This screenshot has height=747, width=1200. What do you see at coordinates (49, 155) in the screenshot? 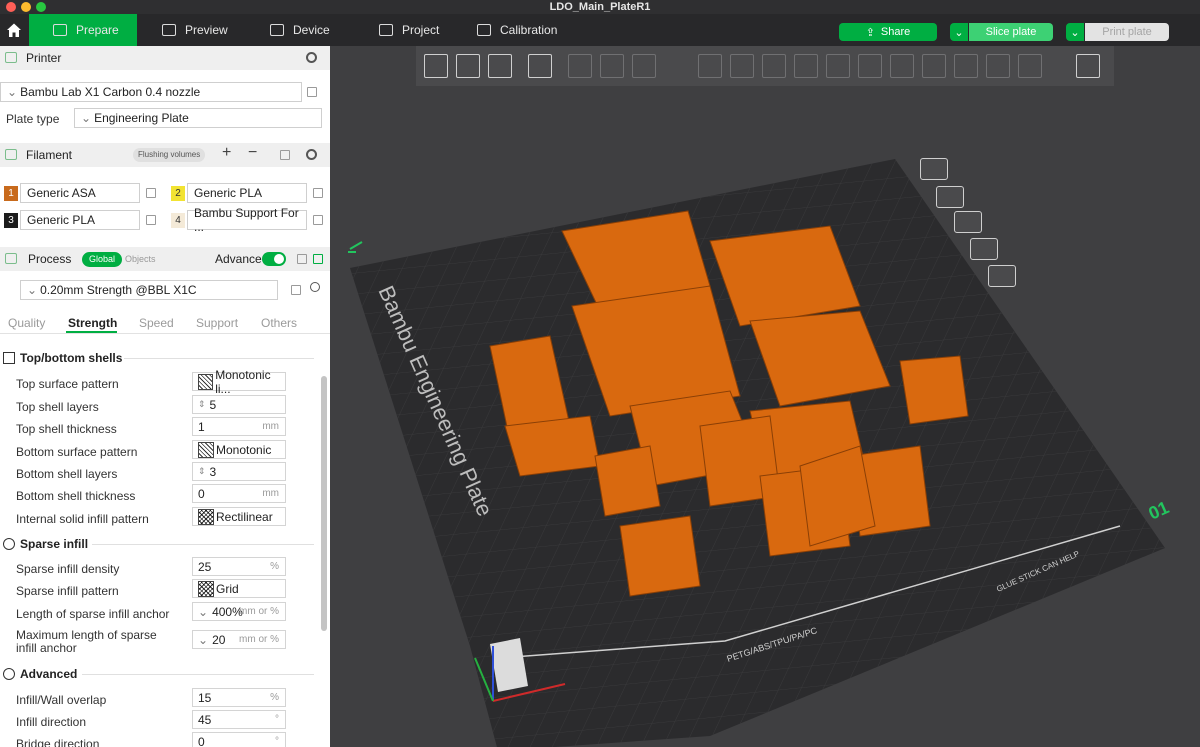
I see `filament-title: Filament` at bounding box center [49, 155].